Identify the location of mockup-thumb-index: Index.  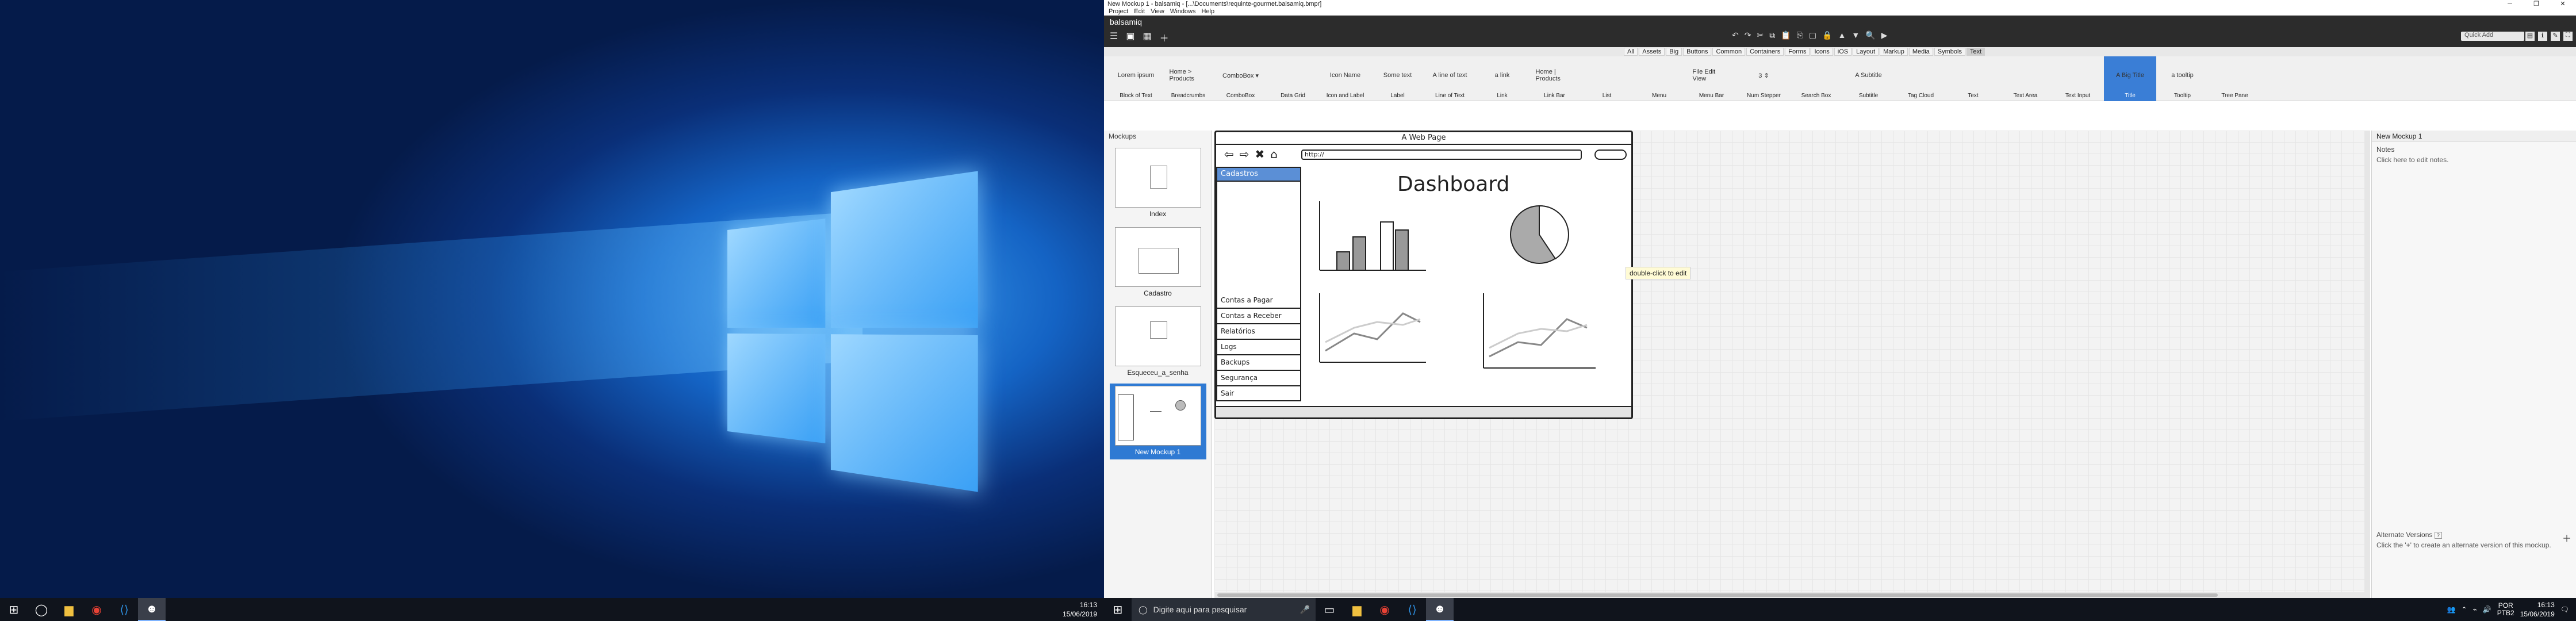
(1158, 183).